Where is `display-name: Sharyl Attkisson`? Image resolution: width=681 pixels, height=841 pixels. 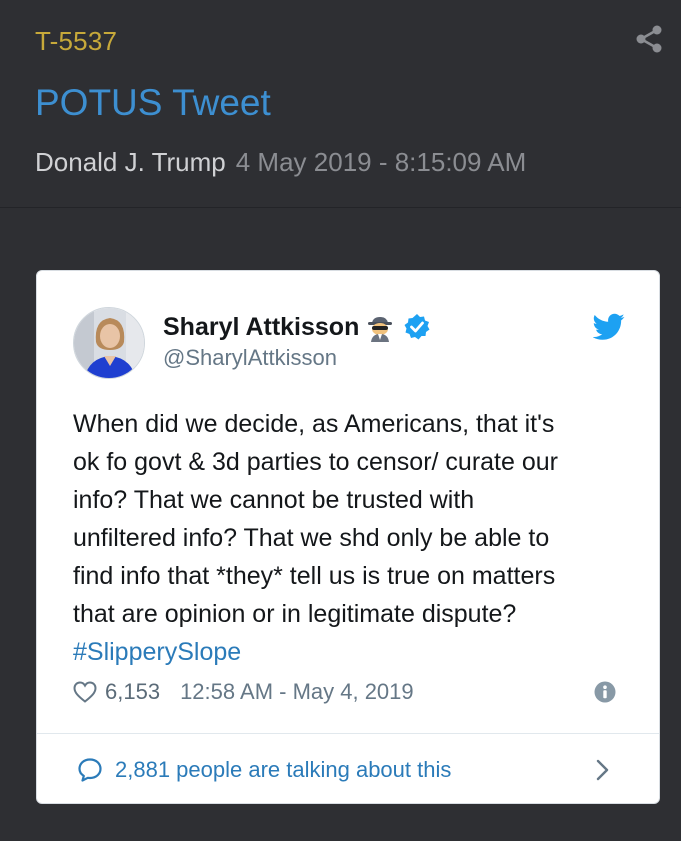
display-name: Sharyl Attkisson is located at coordinates (261, 327).